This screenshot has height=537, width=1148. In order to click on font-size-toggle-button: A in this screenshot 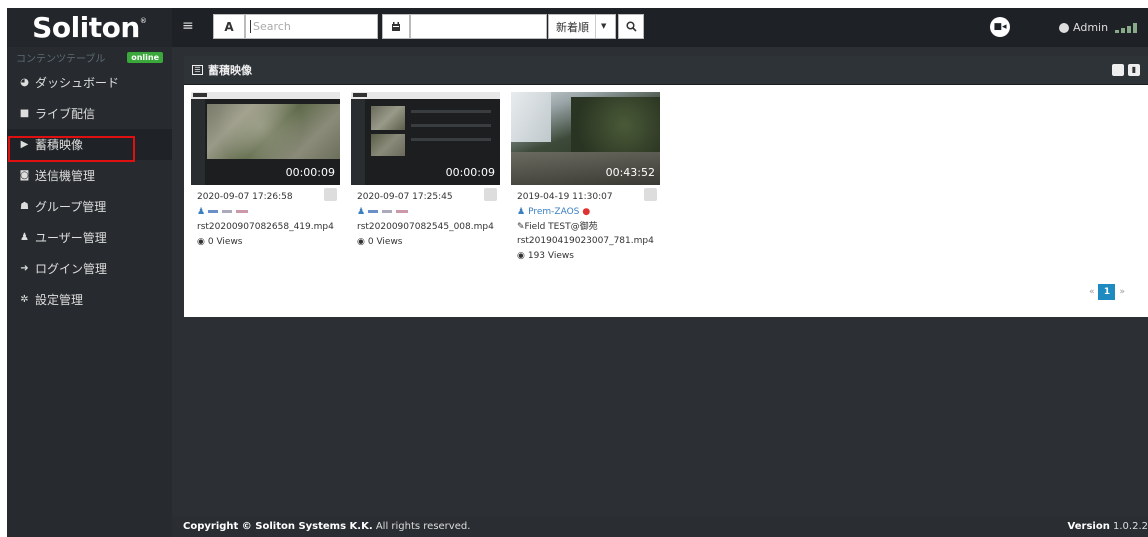, I will do `click(229, 26)`.